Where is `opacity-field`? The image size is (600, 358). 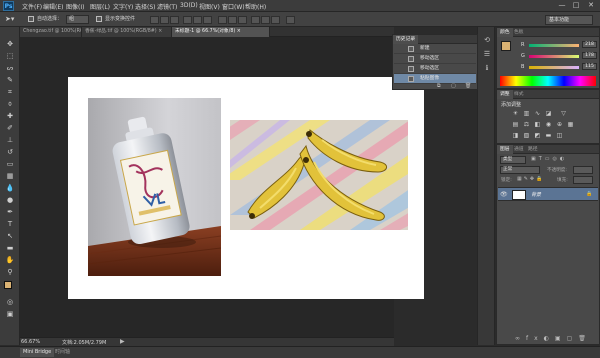 opacity-field is located at coordinates (583, 170).